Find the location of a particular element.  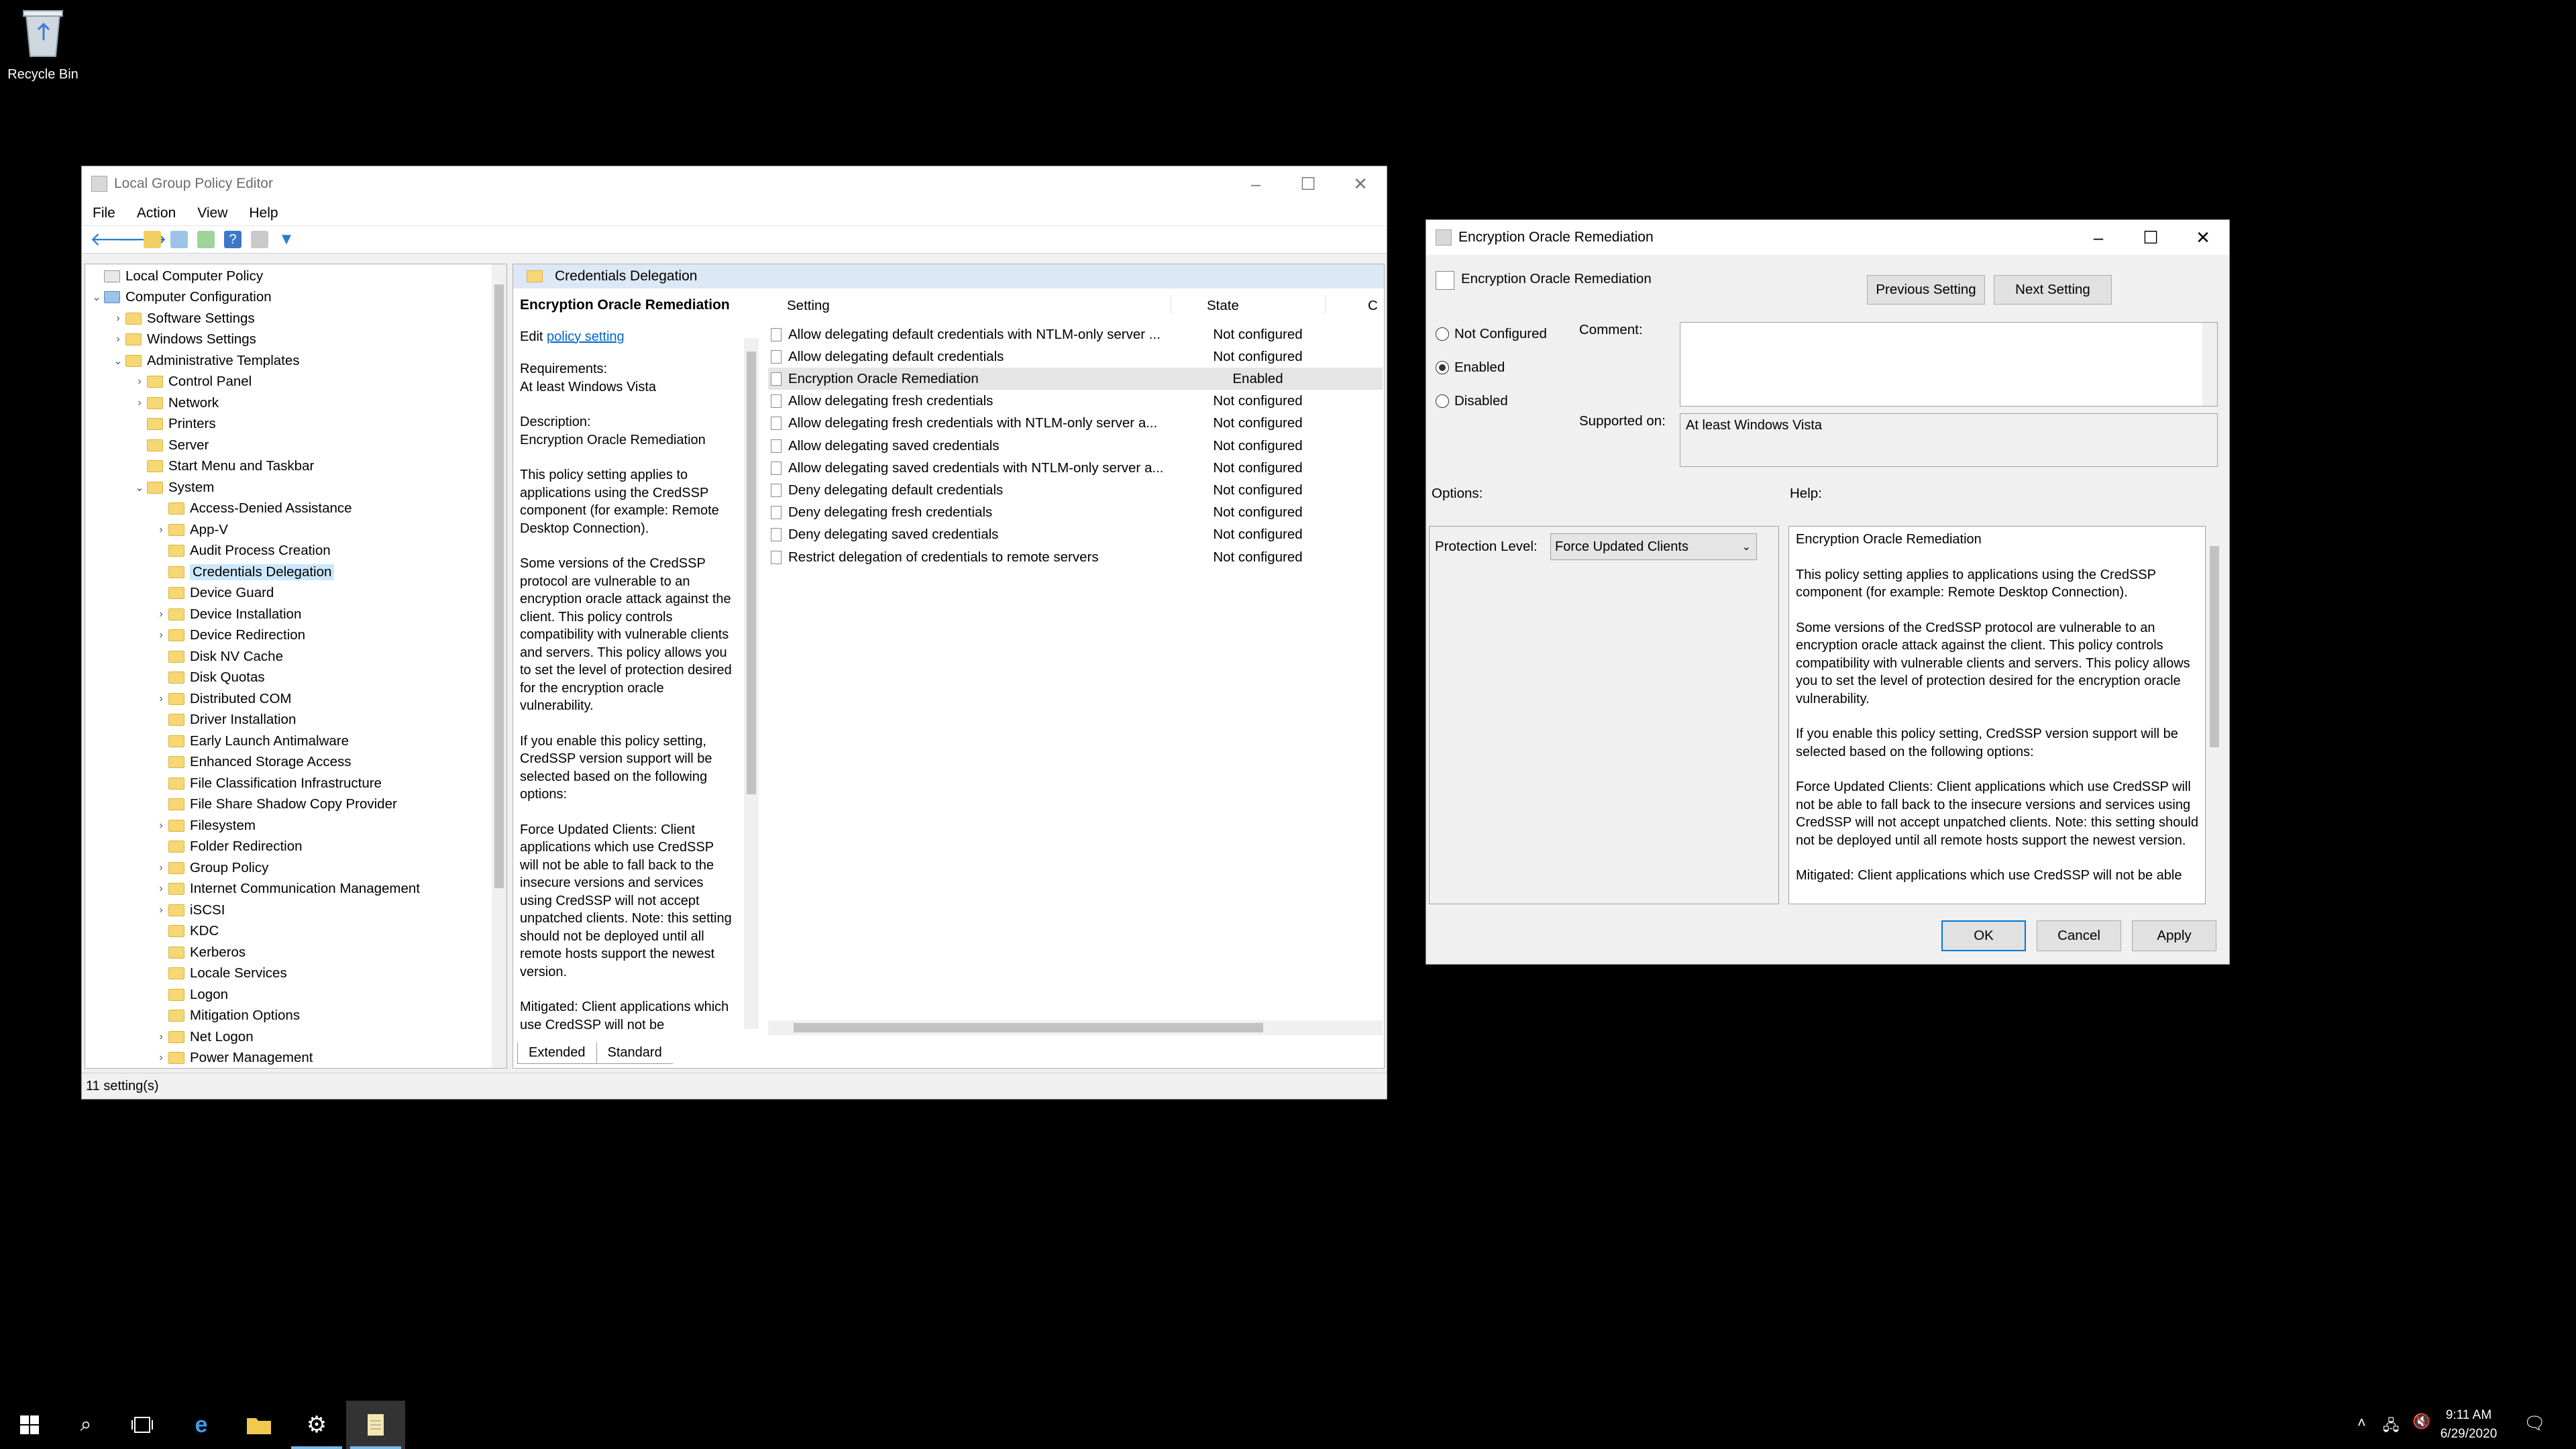

column-header-state: State is located at coordinates (1223, 306).